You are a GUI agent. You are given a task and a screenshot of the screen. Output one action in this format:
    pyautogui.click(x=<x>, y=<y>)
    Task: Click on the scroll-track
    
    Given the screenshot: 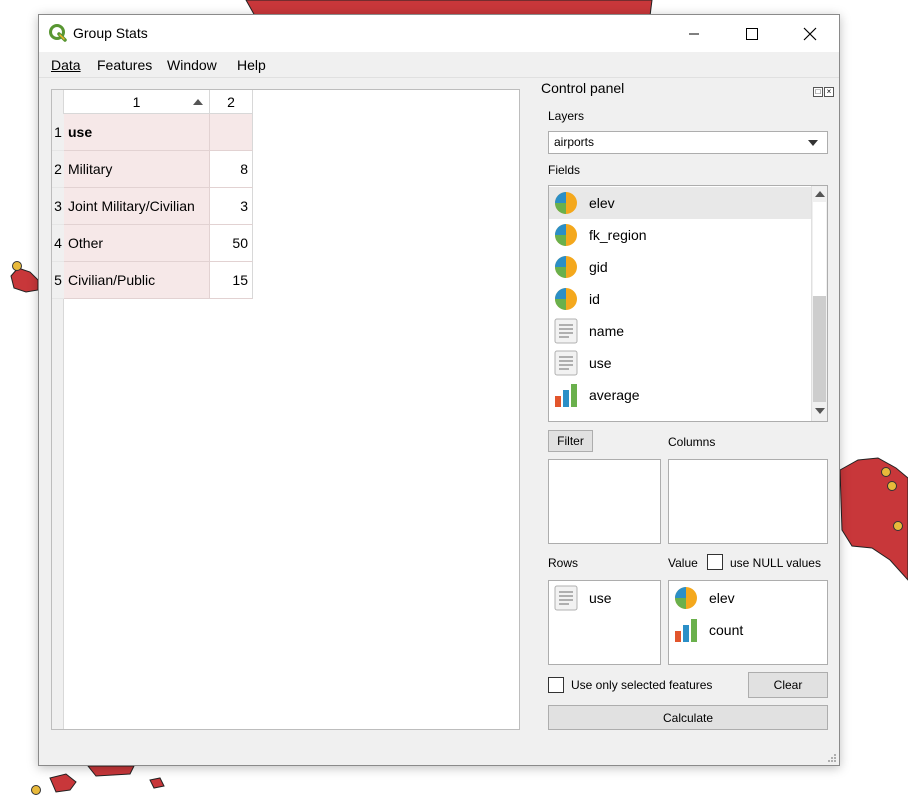 What is the action you would take?
    pyautogui.click(x=819, y=249)
    